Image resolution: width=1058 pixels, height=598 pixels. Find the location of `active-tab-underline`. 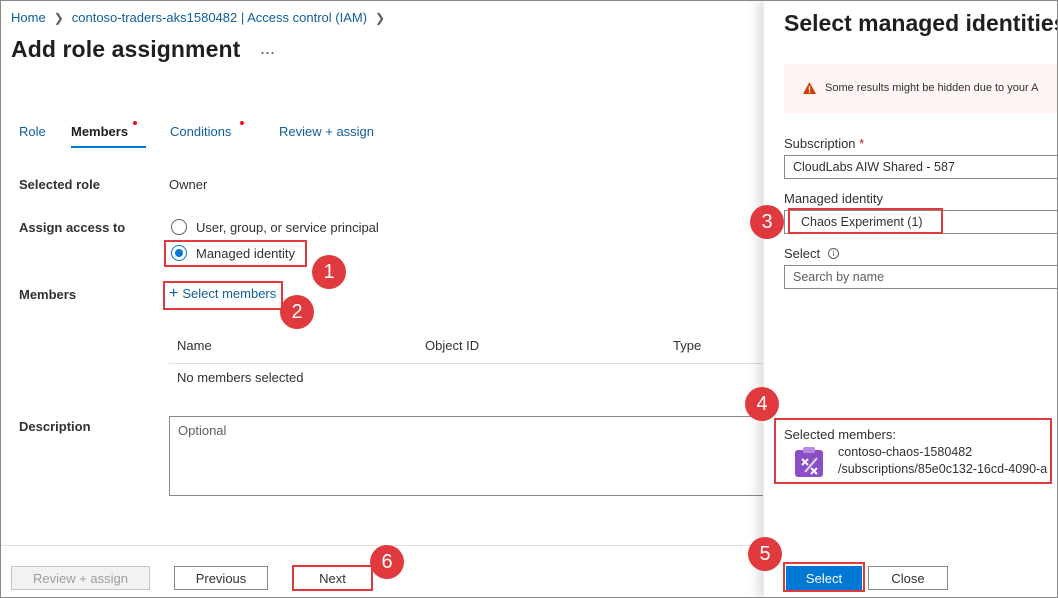

active-tab-underline is located at coordinates (108, 147).